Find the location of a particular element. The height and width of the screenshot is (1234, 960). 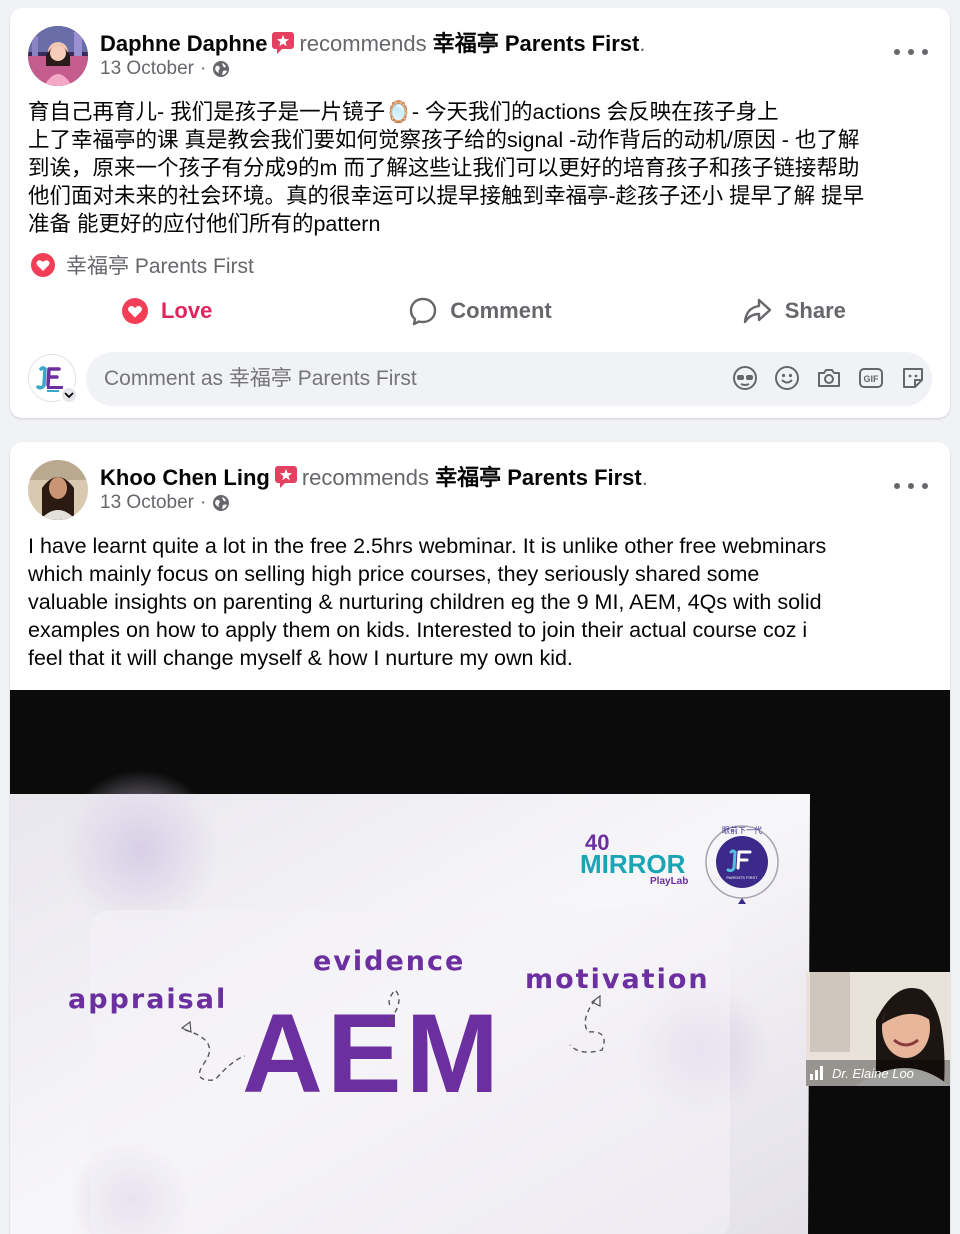

post-text-line: 到诶，原来一个孩子有分成9的m 而了解这些让我们可以更好的培育孩子和孩子链接帮助 is located at coordinates (444, 168).